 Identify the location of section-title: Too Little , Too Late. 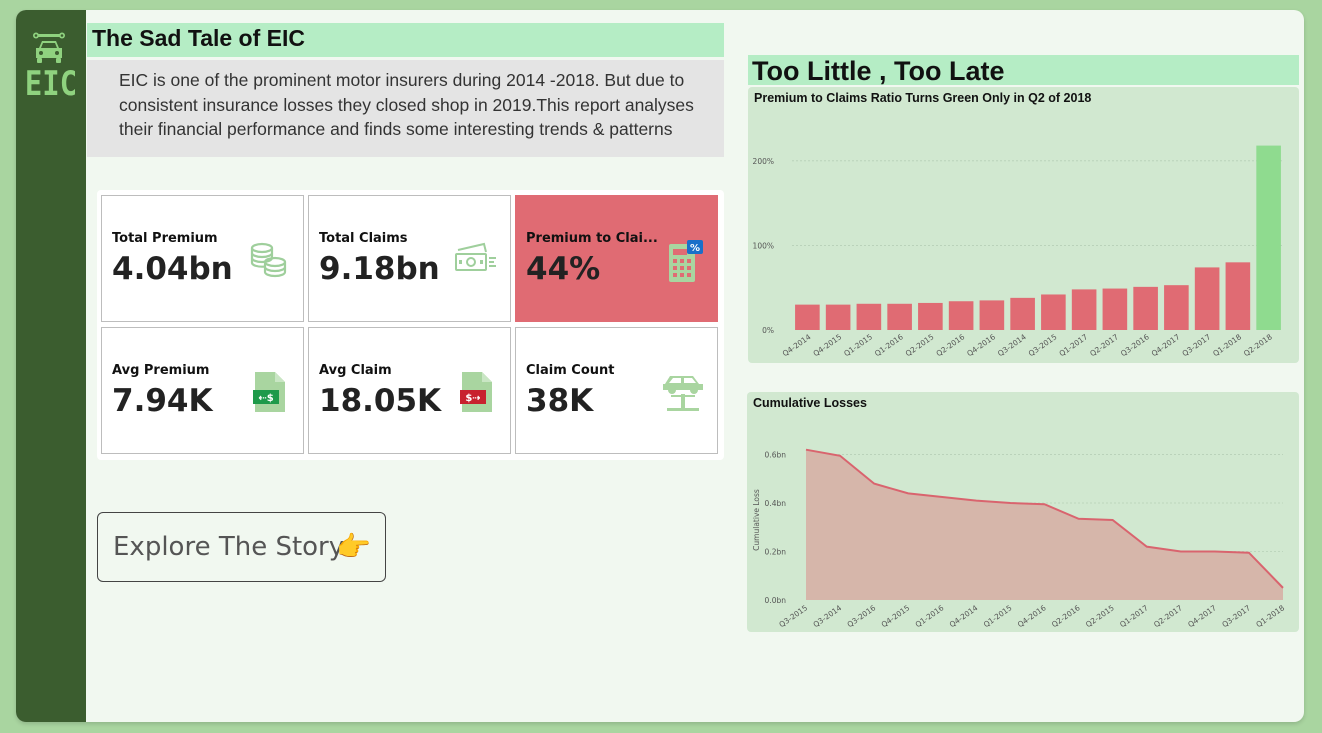
(878, 71).